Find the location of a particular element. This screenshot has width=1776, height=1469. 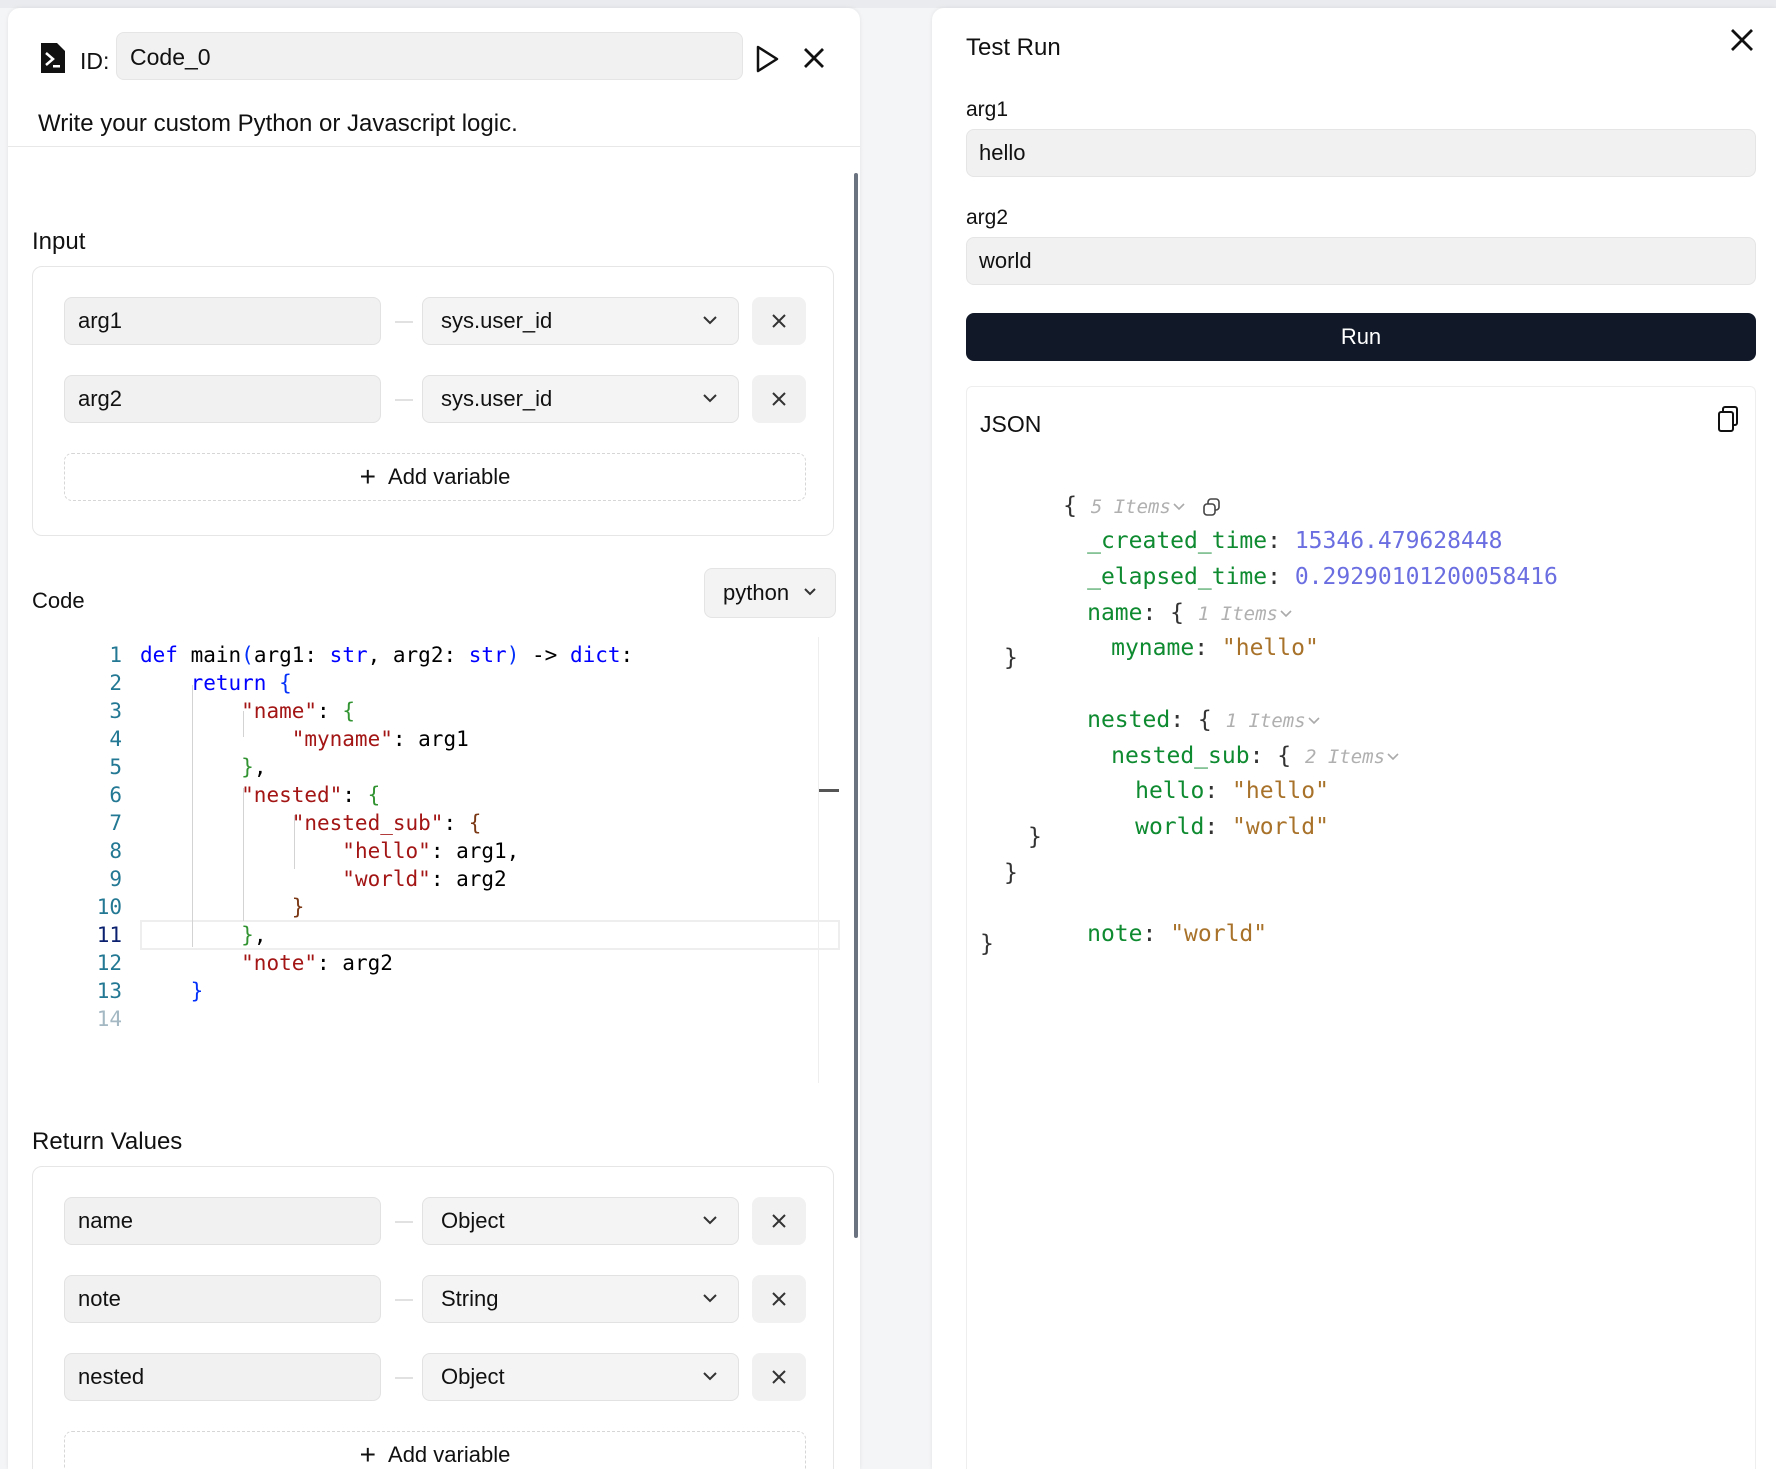

json-key: world is located at coordinates (1170, 827).